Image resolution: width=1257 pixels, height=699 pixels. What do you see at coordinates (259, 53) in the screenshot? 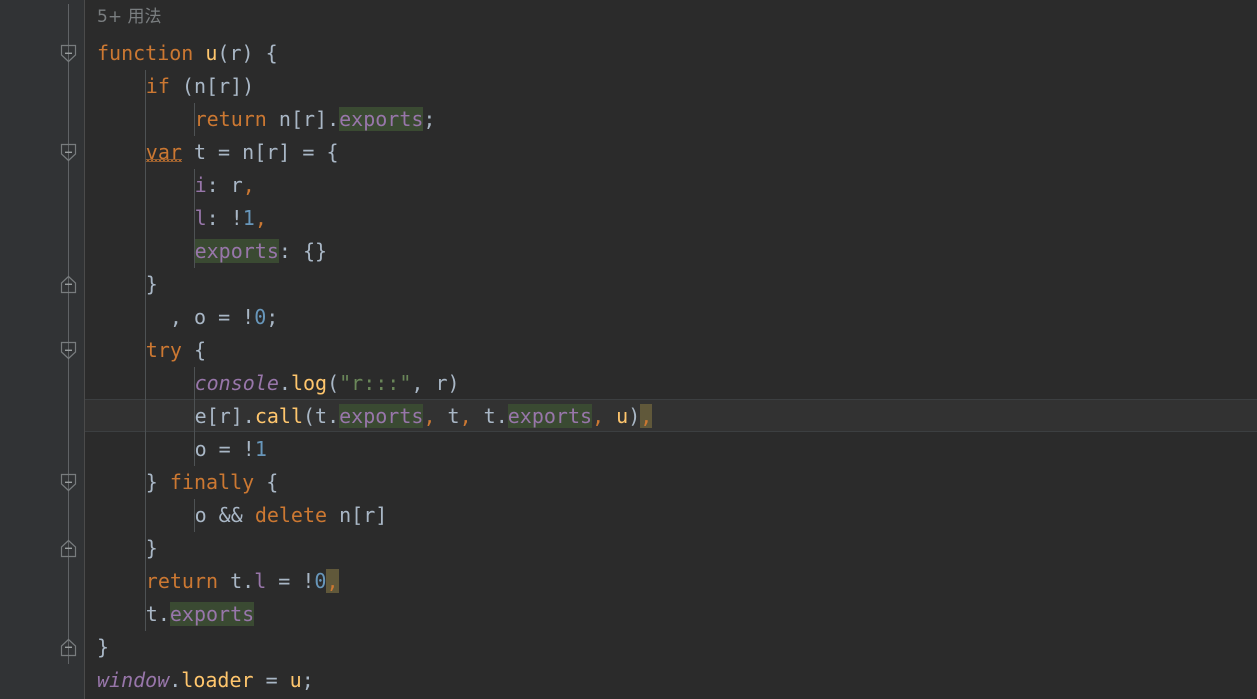
I see `code-token: ) {` at bounding box center [259, 53].